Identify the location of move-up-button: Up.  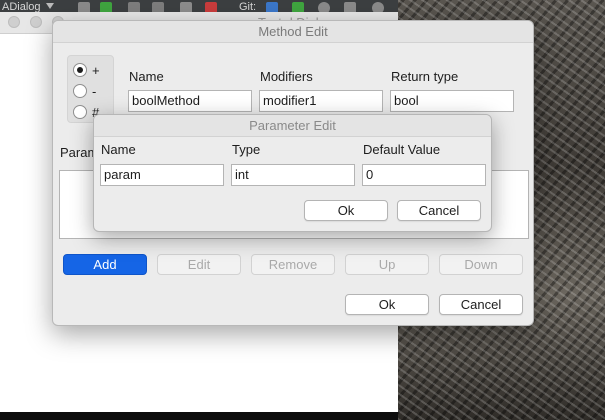
(387, 264).